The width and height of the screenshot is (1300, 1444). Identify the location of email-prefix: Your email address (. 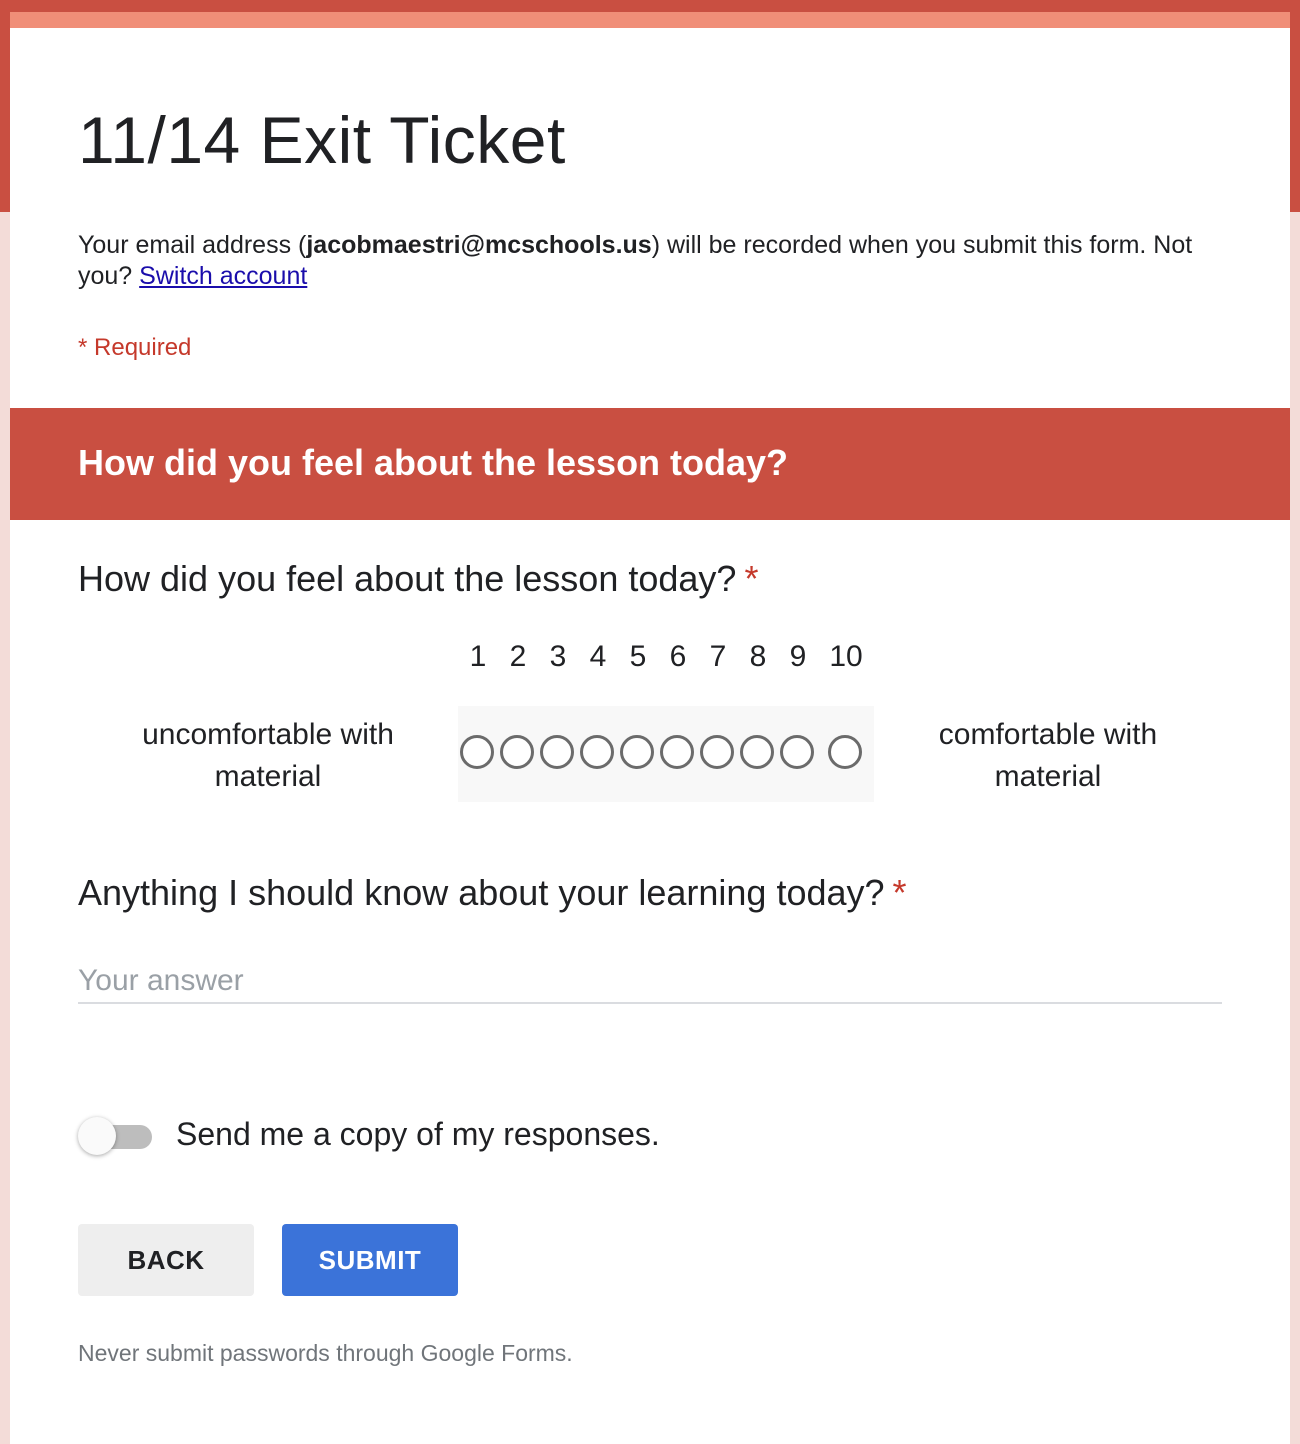
(192, 245).